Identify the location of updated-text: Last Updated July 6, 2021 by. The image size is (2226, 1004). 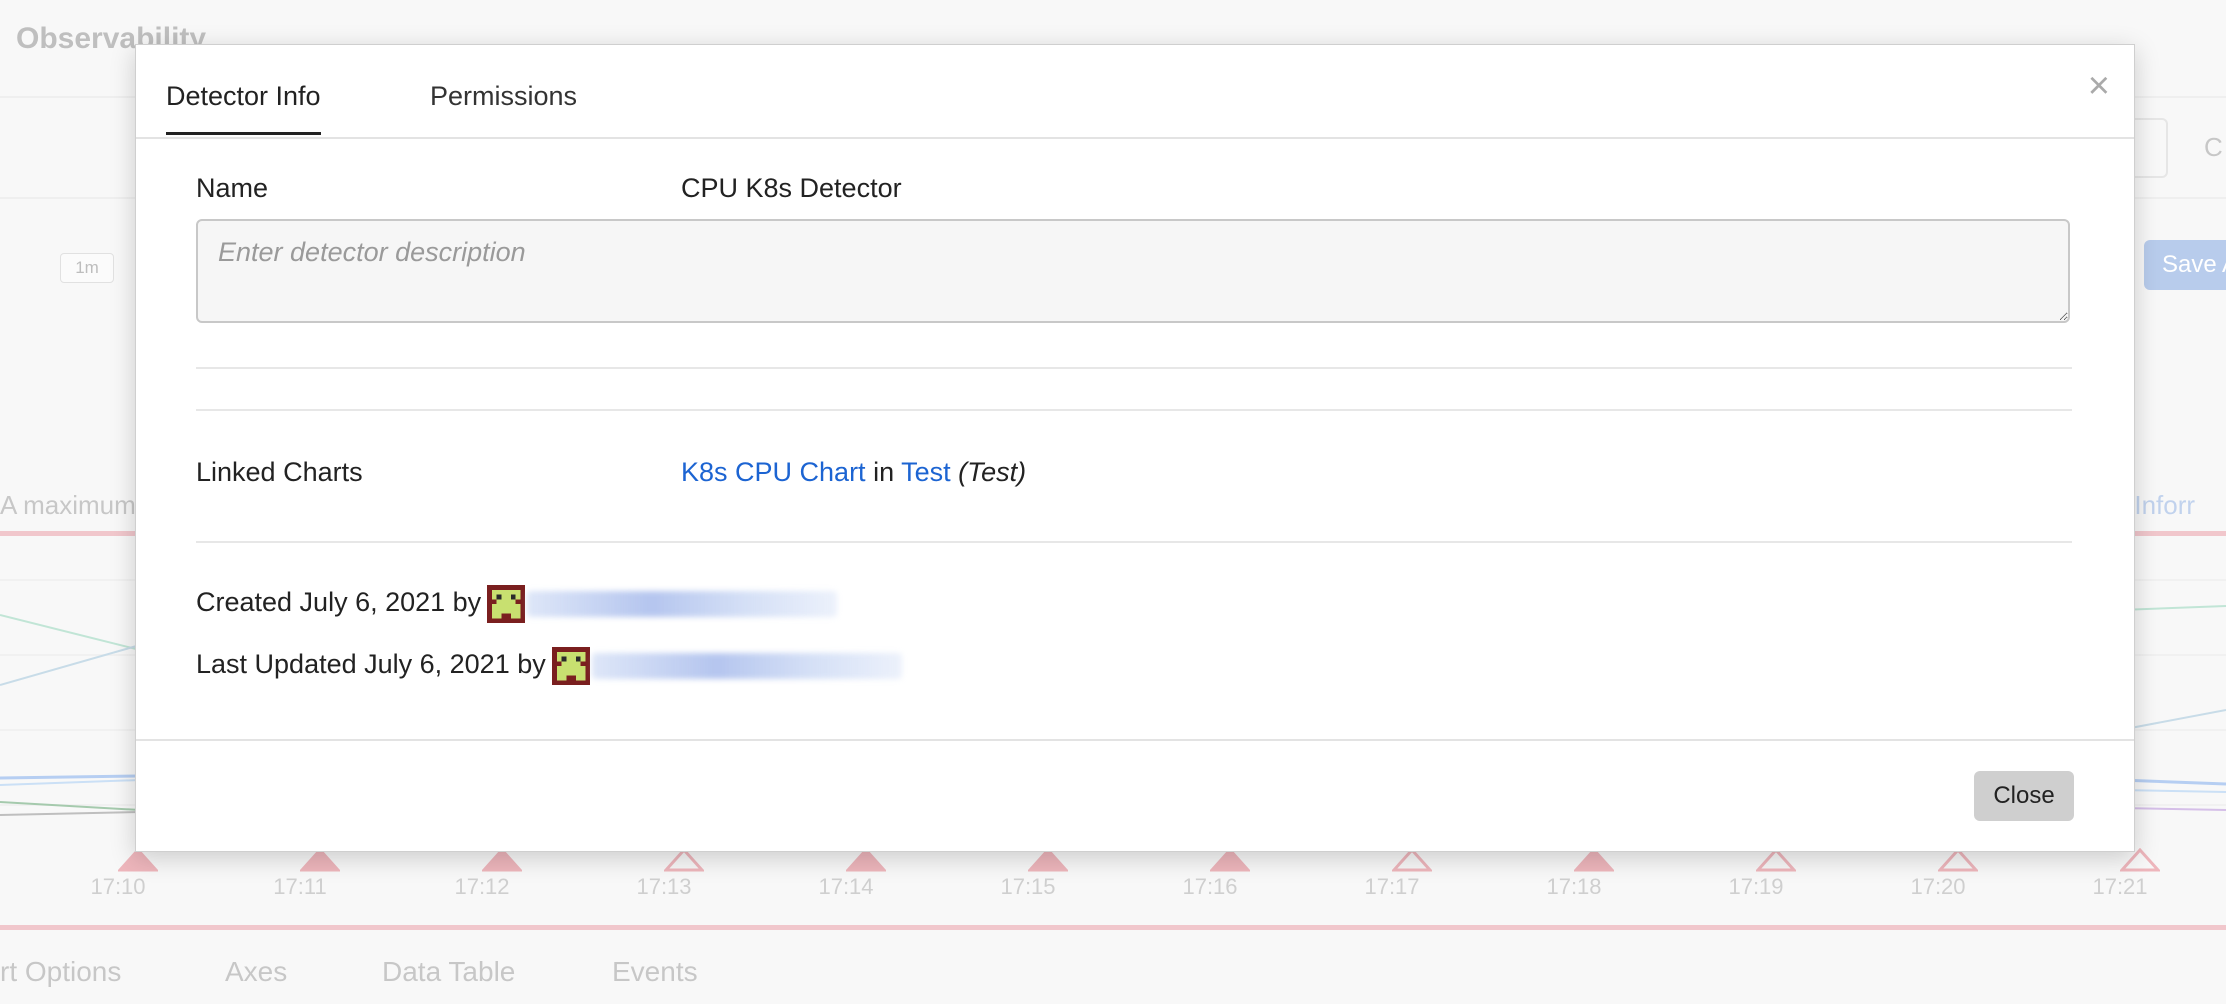
(371, 664).